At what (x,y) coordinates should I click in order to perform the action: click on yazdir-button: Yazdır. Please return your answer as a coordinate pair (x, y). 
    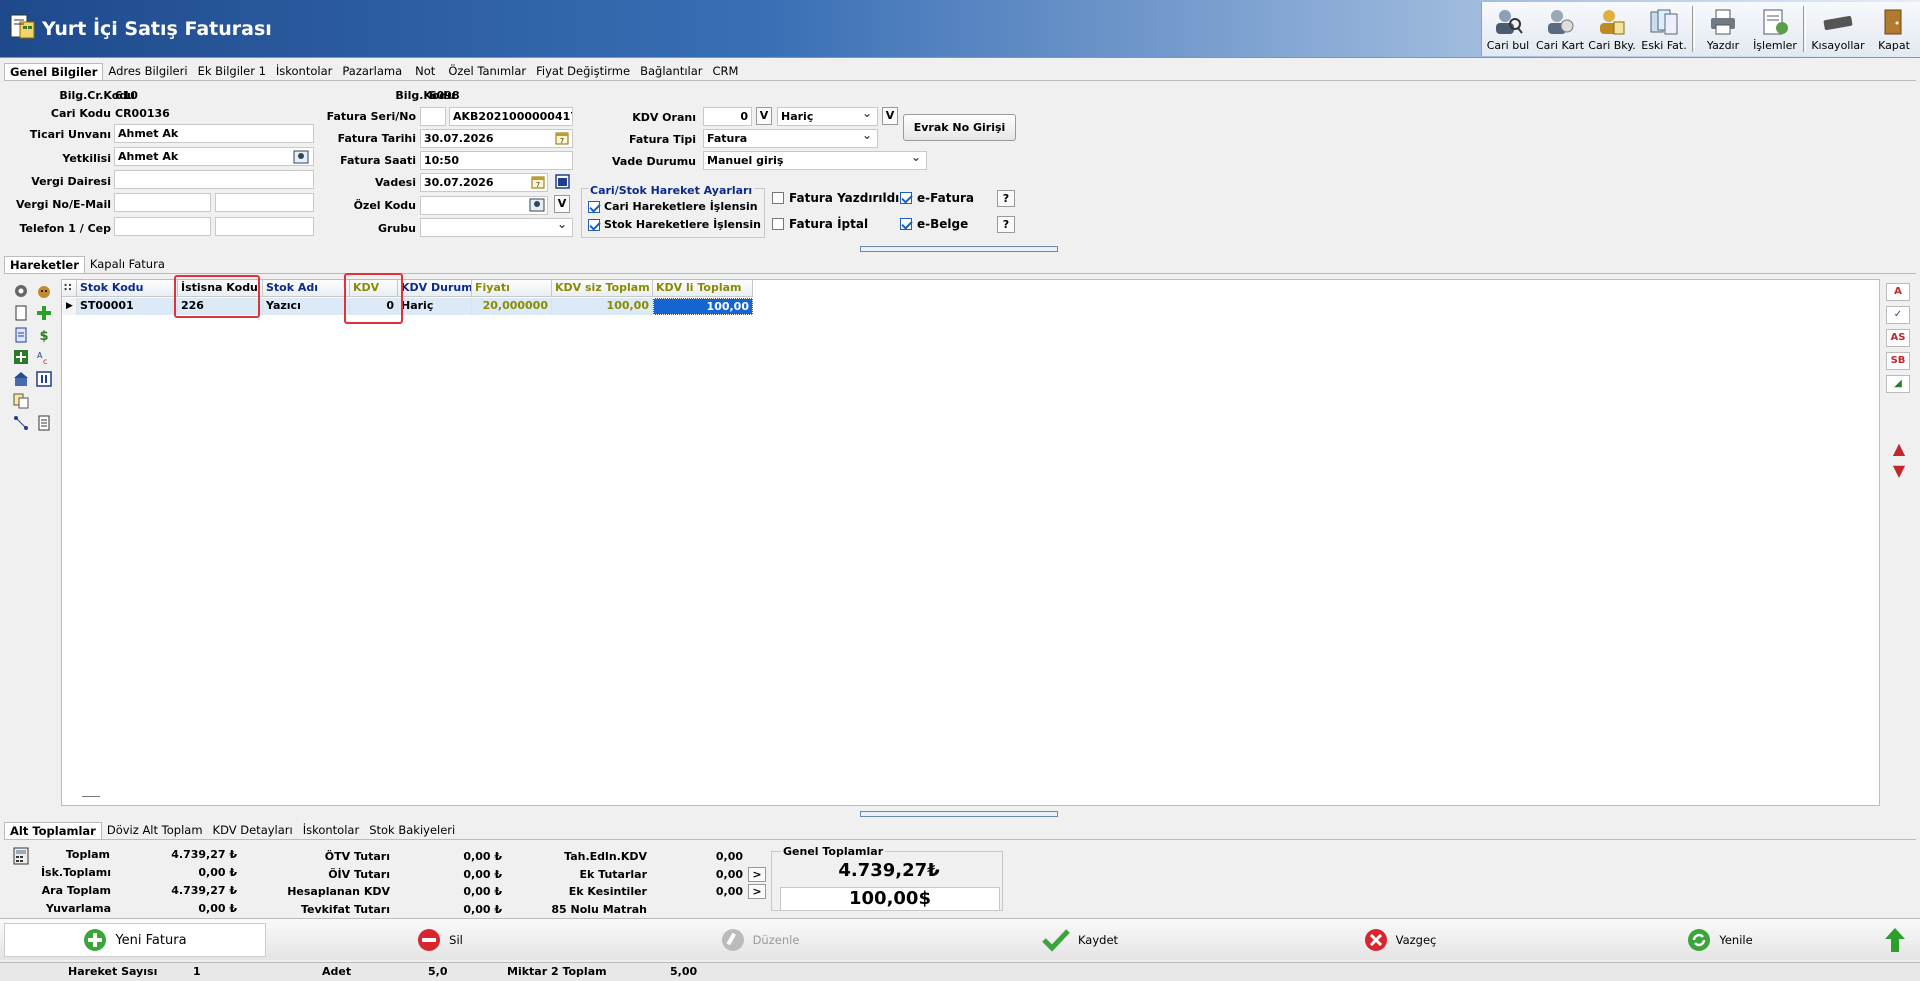
    Looking at the image, I should click on (1723, 29).